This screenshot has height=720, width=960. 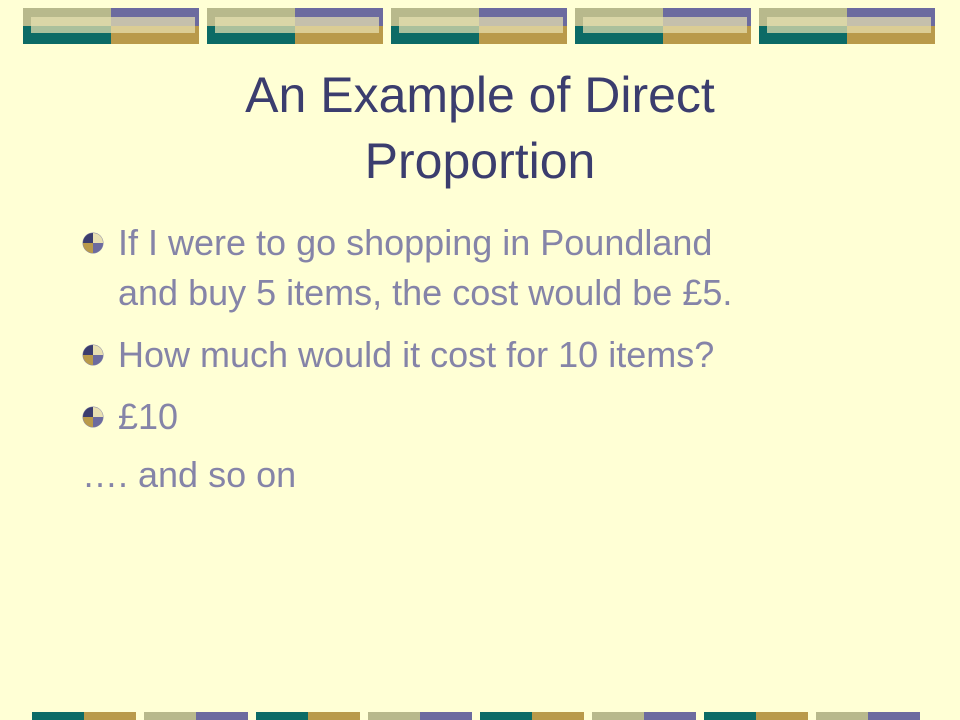 What do you see at coordinates (480, 95) in the screenshot?
I see `slide-title-line-1: An Example of Direct` at bounding box center [480, 95].